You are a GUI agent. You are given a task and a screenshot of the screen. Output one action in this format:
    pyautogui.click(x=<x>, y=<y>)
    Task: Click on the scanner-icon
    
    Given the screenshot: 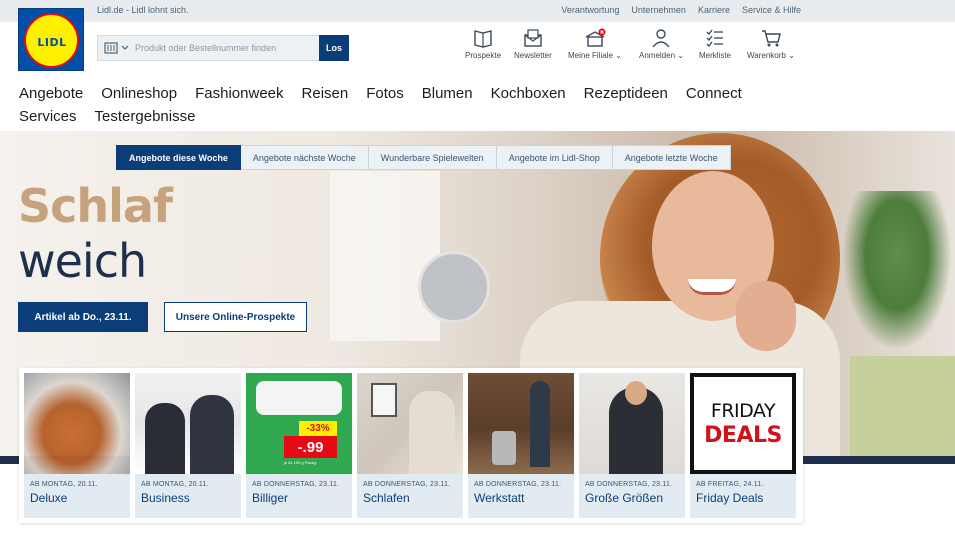 What is the action you would take?
    pyautogui.click(x=111, y=48)
    